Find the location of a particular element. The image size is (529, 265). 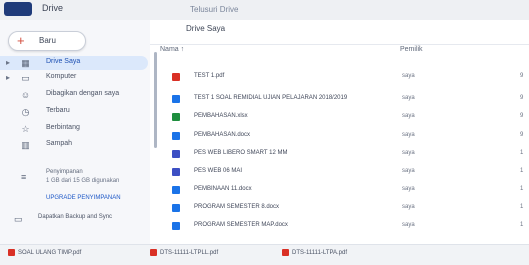

file-name: PEMBAHASAN.docx is located at coordinates (222, 135).